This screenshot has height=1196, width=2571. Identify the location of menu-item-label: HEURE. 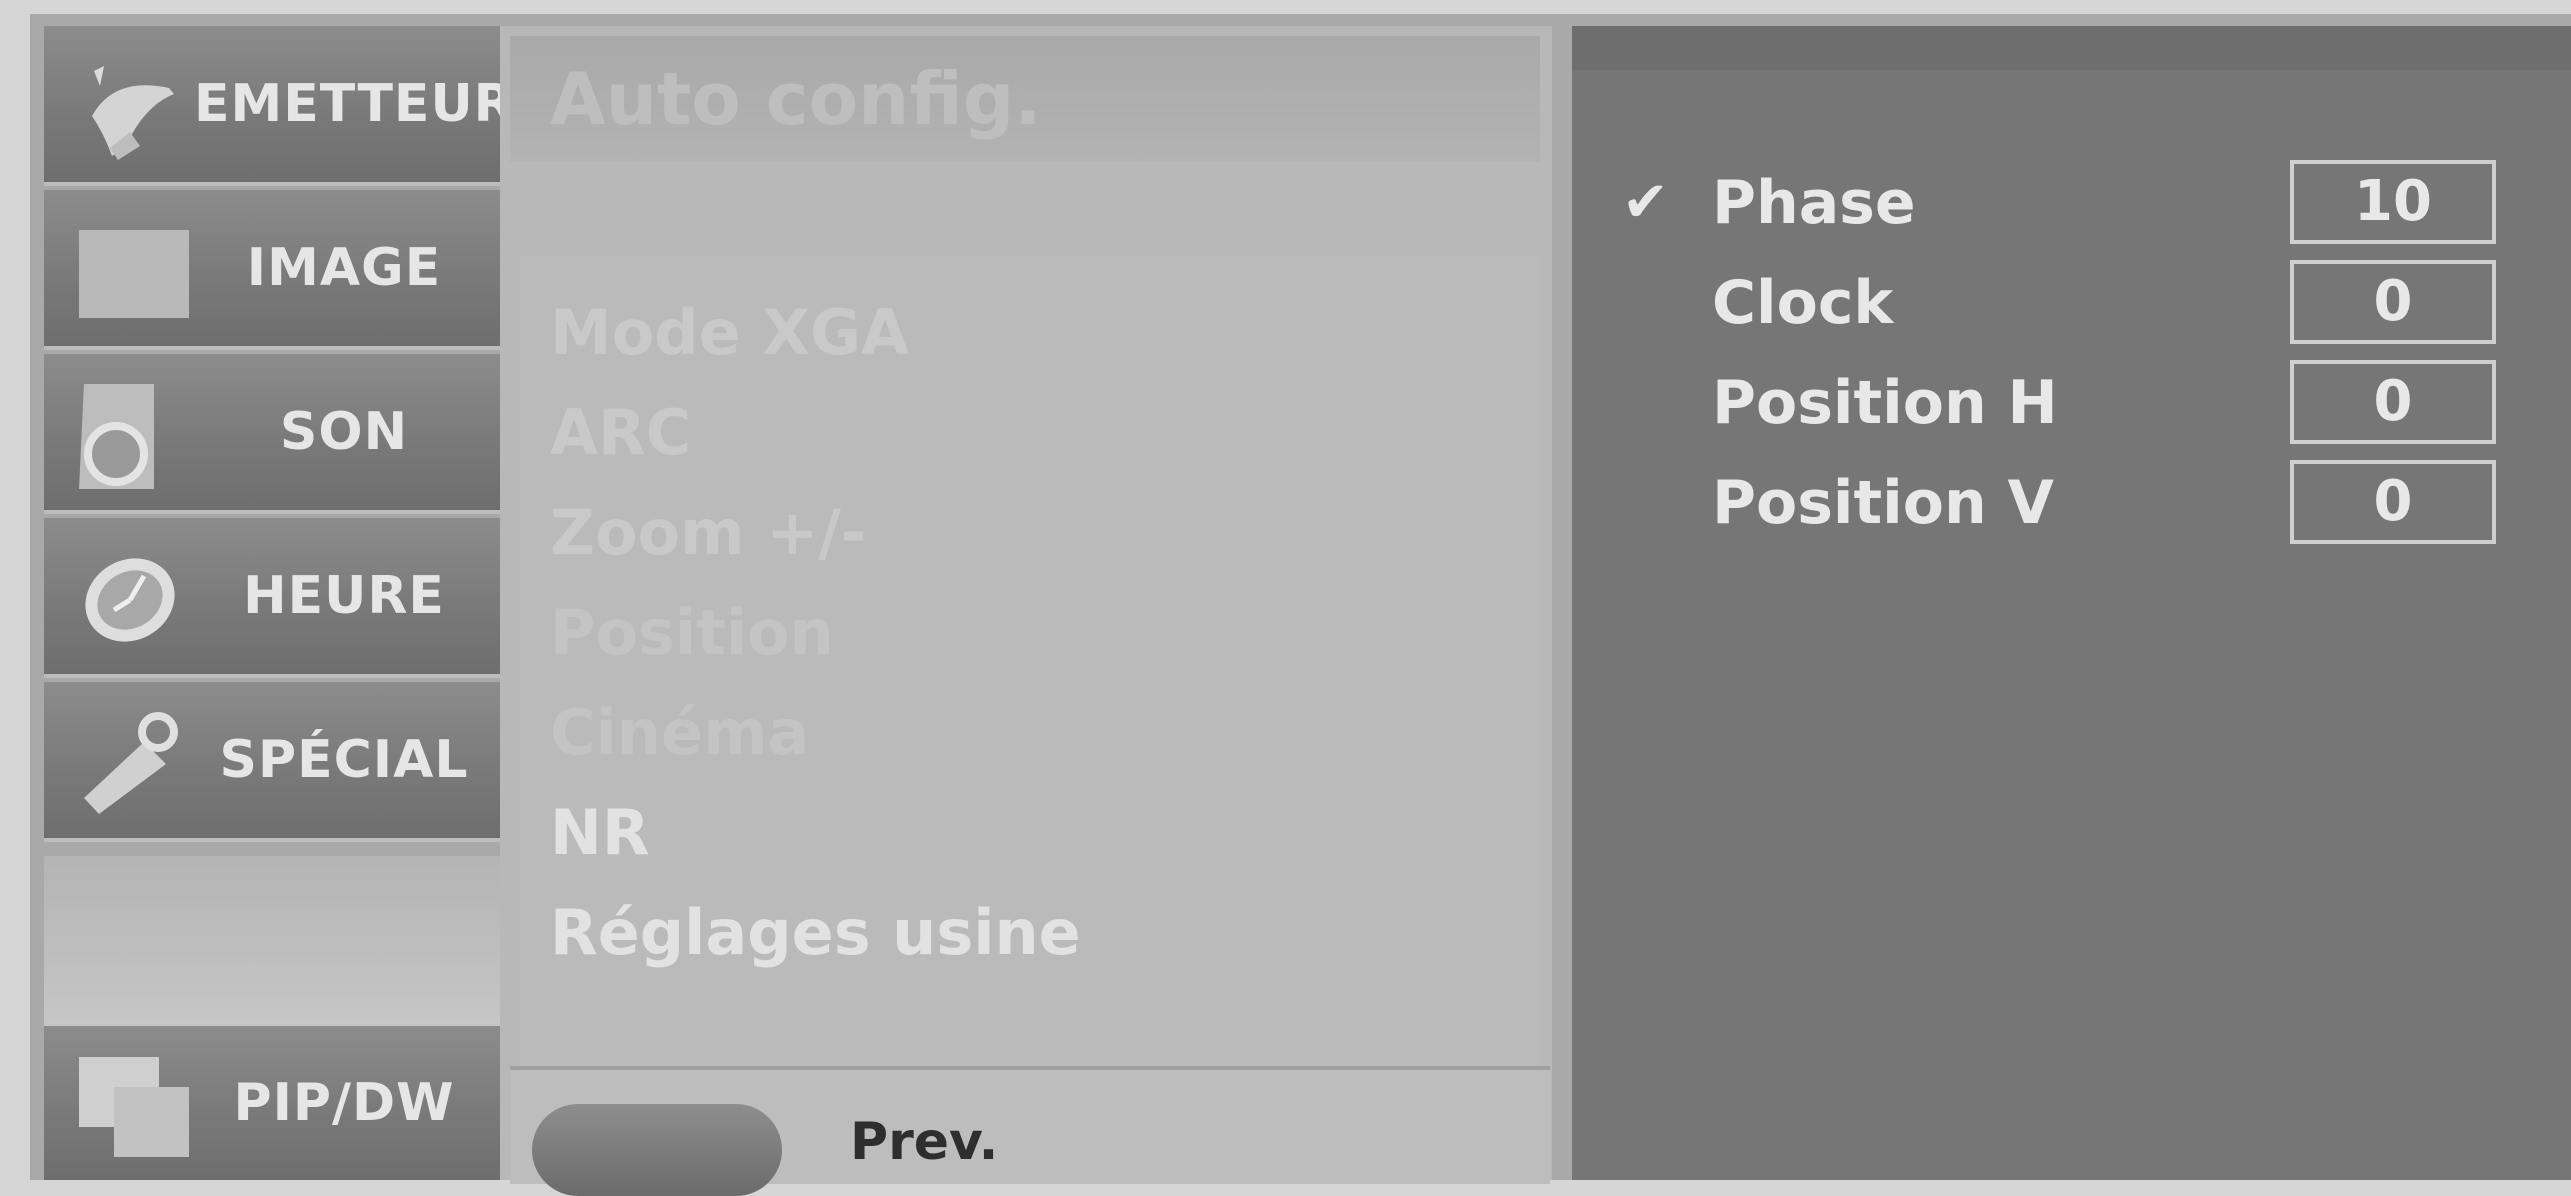
(344, 596).